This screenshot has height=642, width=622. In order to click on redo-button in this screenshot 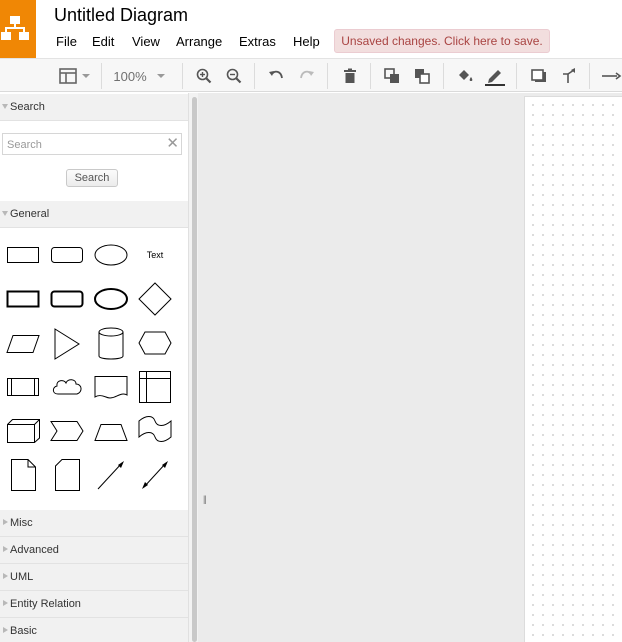, I will do `click(307, 76)`.